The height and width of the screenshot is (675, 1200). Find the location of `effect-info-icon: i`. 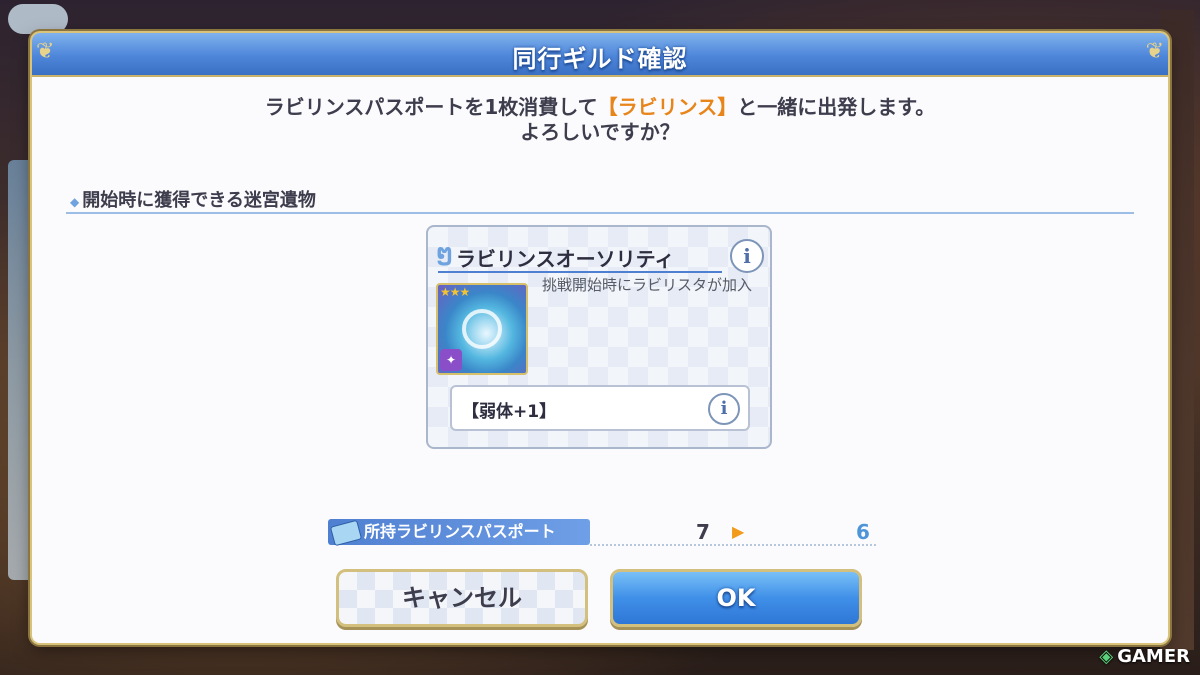

effect-info-icon: i is located at coordinates (724, 409).